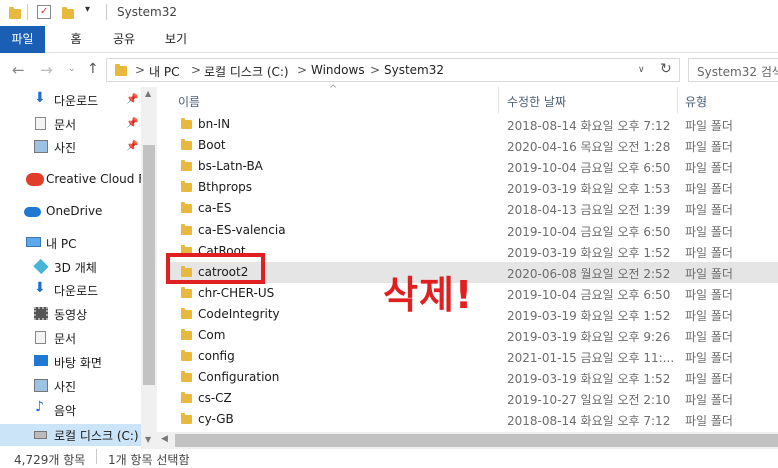 Image resolution: width=778 pixels, height=468 pixels. Describe the element at coordinates (70, 147) in the screenshot. I see `sidebar-item-pictures-pinned: 사진 📌` at that location.